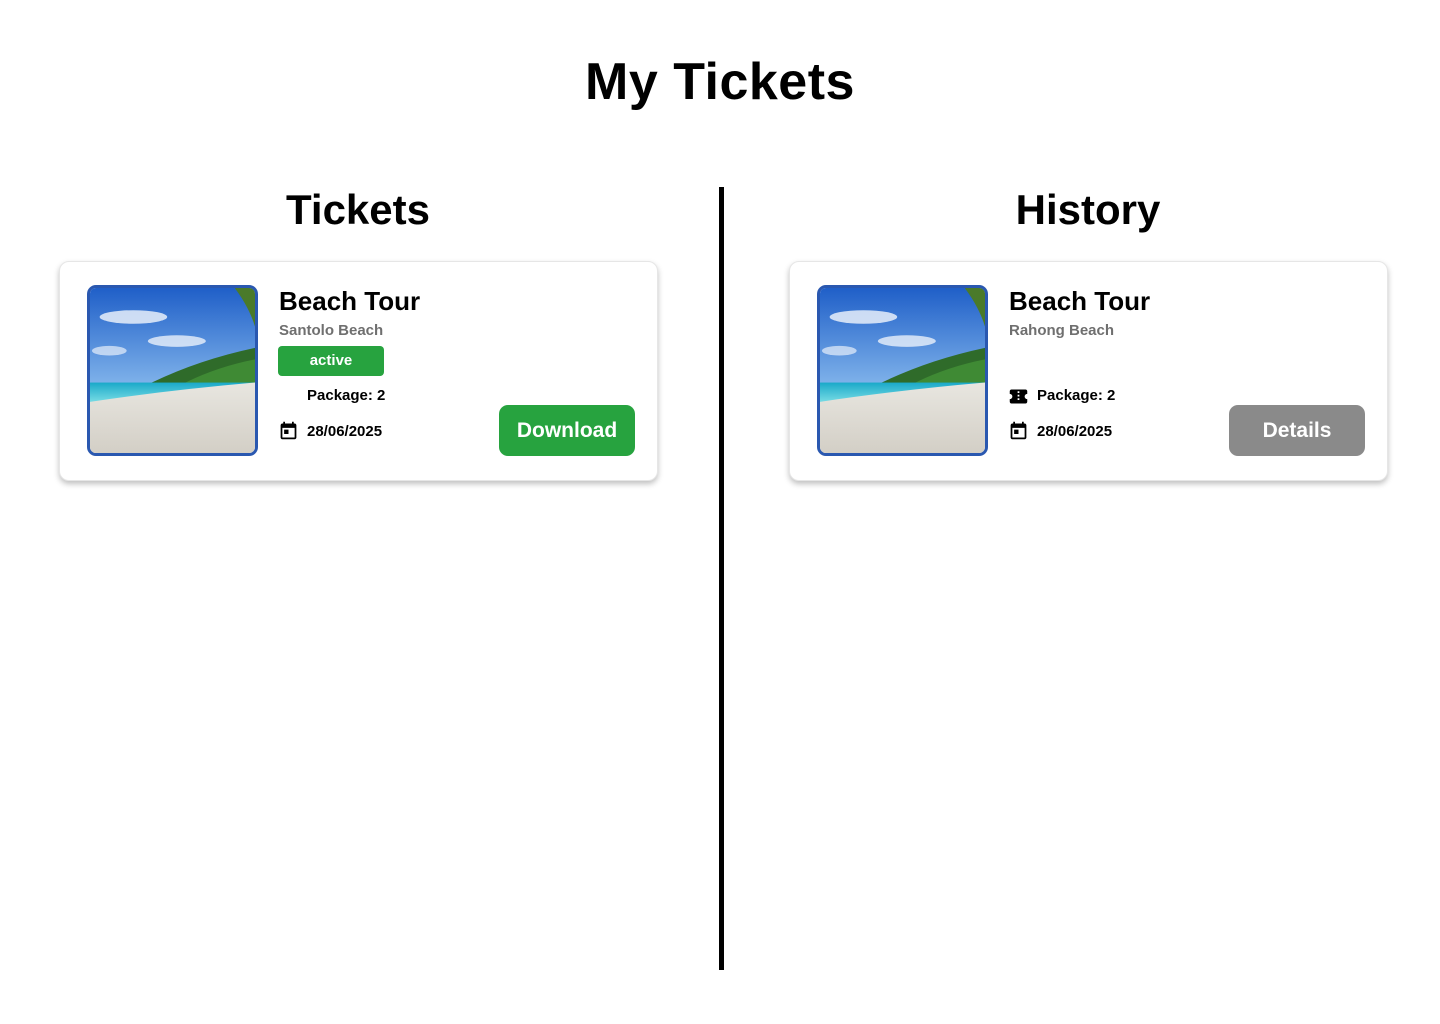  Describe the element at coordinates (721, 578) in the screenshot. I see `section-divider` at that location.